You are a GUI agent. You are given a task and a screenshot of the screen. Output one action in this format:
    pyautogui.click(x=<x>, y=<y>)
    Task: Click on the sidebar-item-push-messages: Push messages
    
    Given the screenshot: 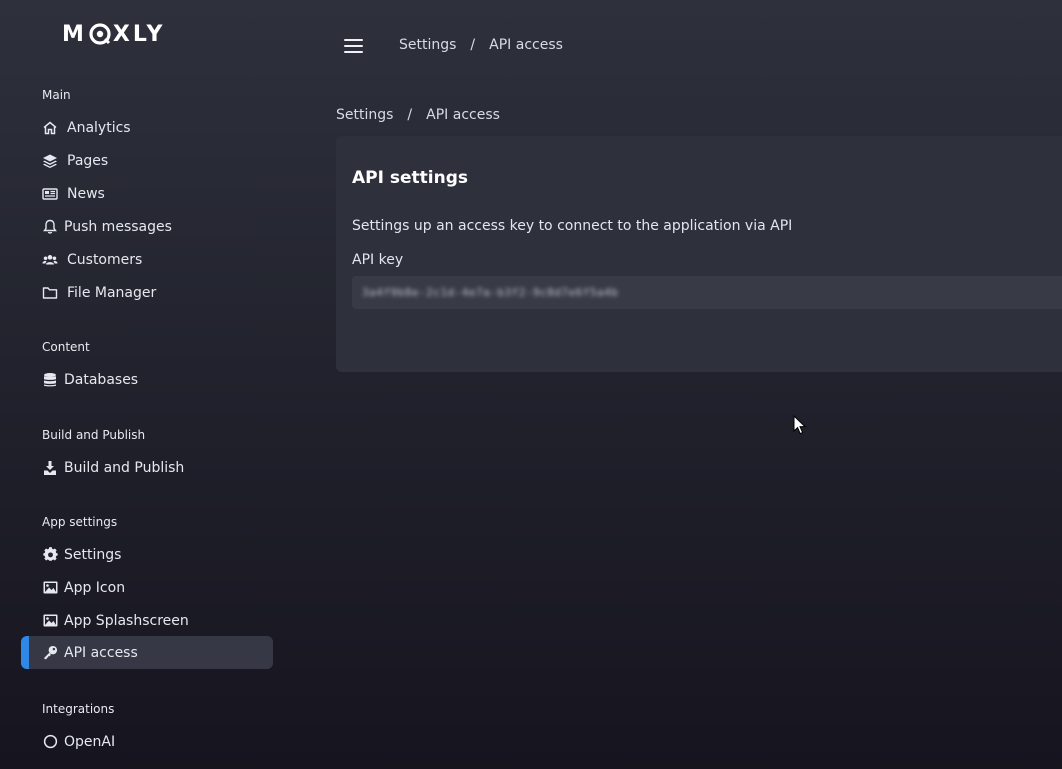 What is the action you would take?
    pyautogui.click(x=147, y=226)
    